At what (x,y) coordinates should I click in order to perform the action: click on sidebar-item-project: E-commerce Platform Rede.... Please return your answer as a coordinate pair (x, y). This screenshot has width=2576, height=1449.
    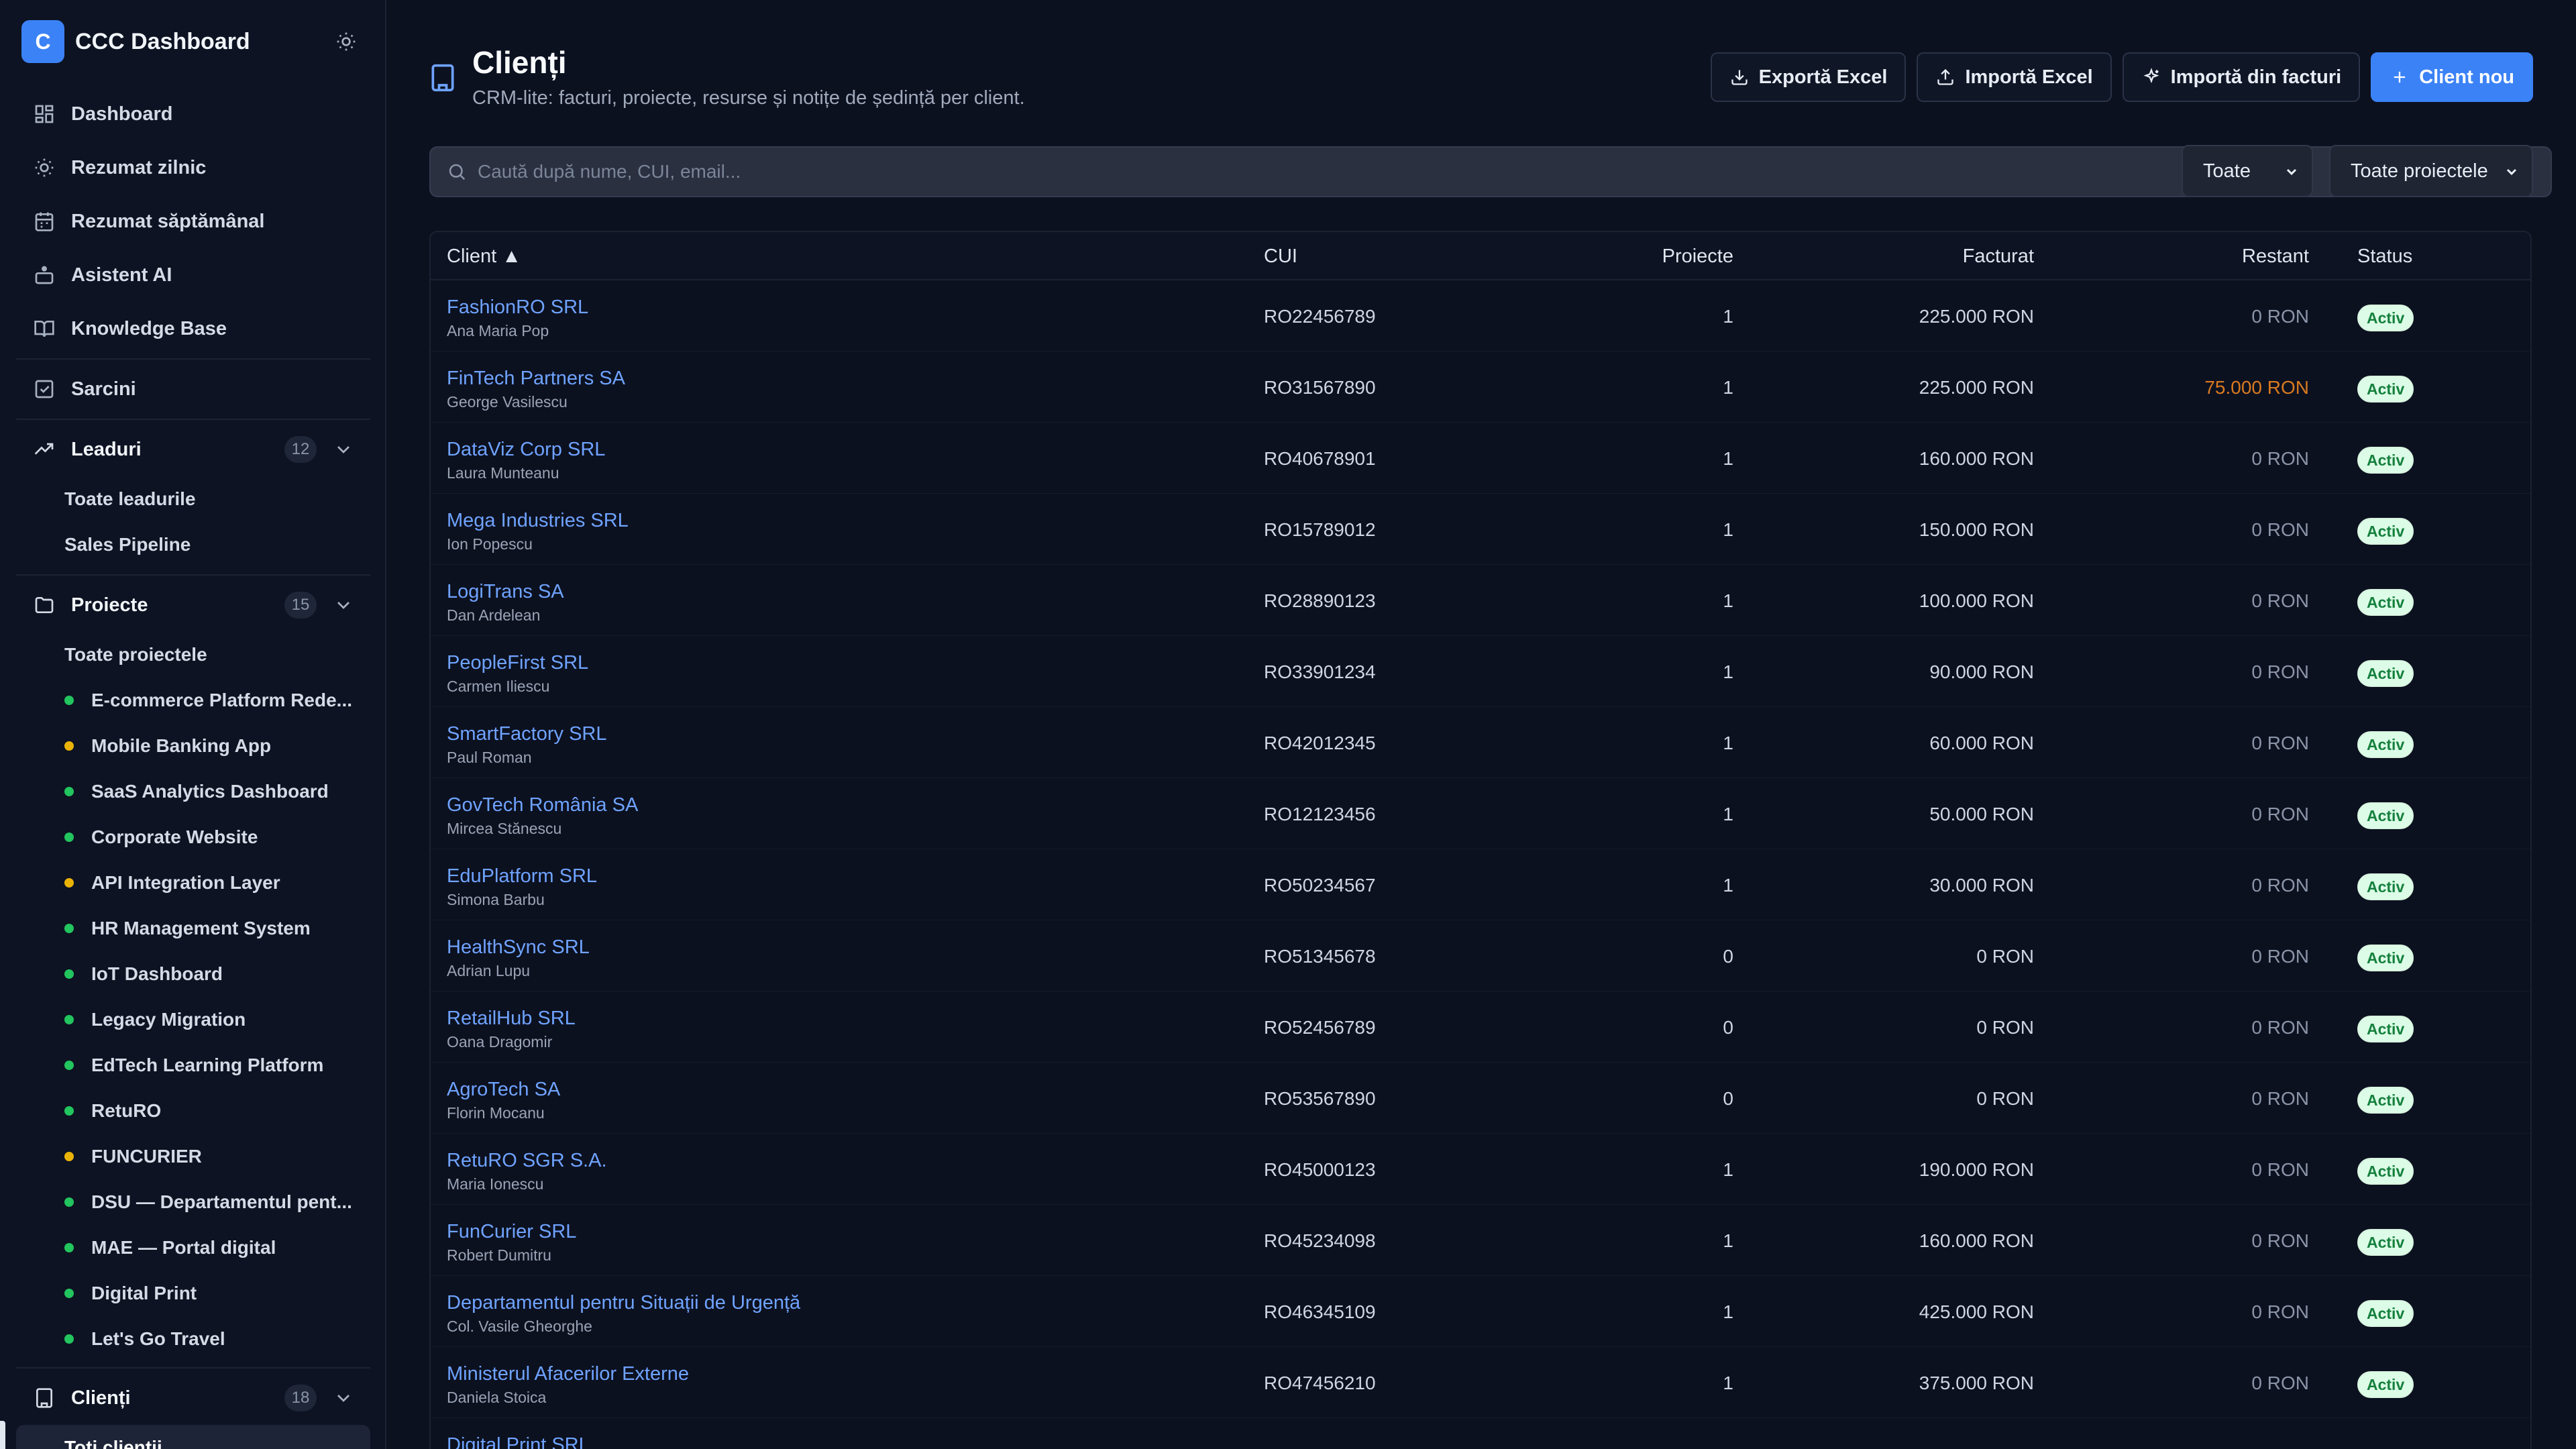
    Looking at the image, I should click on (193, 700).